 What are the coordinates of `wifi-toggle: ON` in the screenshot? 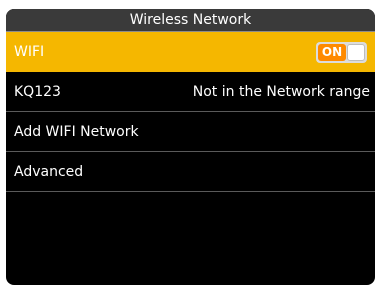 It's located at (341, 52).